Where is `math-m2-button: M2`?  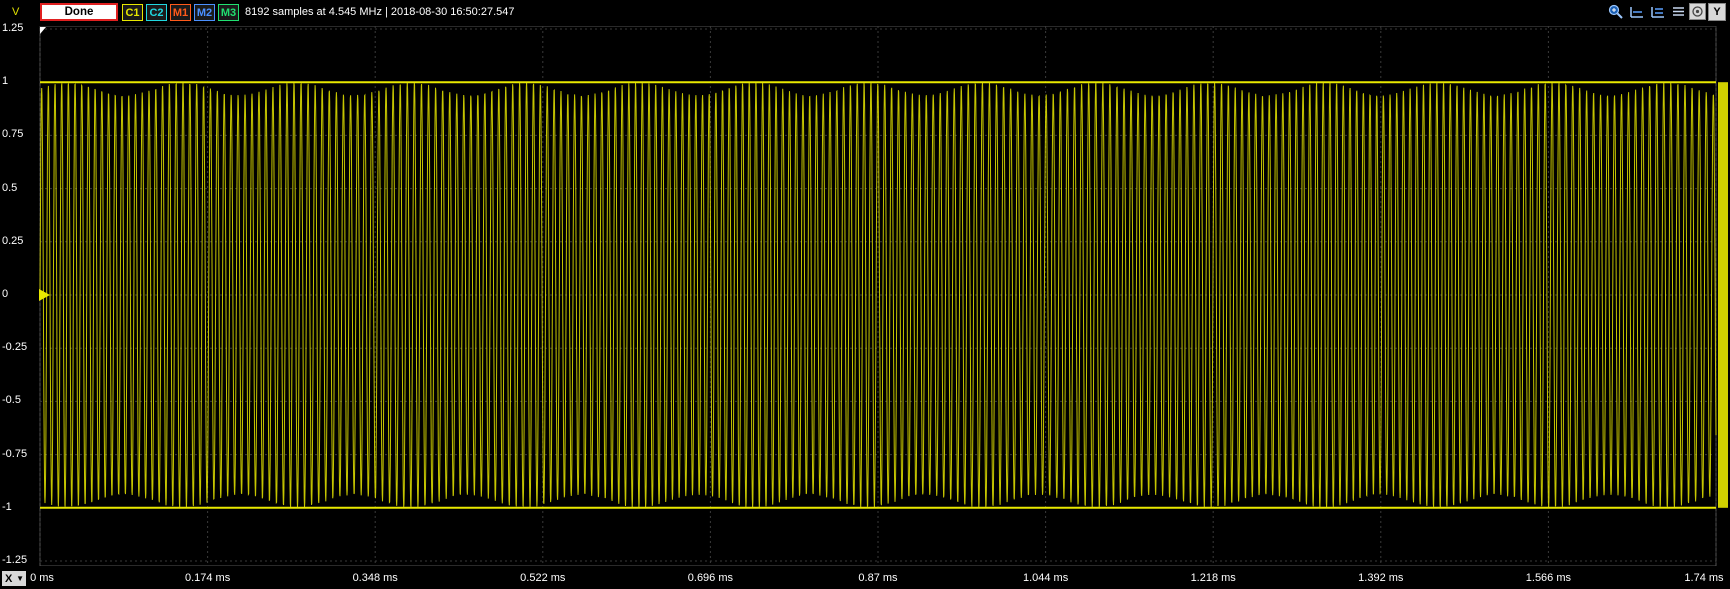 math-m2-button: M2 is located at coordinates (204, 12).